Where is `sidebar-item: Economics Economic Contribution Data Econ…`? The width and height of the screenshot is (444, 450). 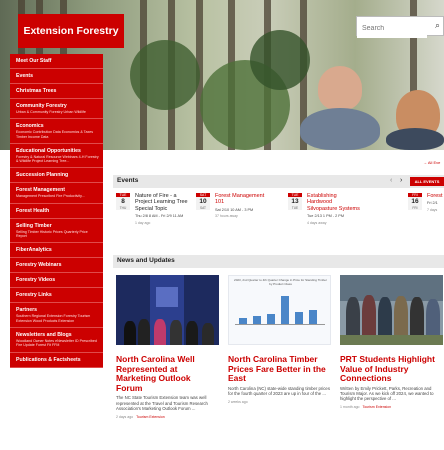 sidebar-item: Economics Economic Contribution Data Econ… is located at coordinates (56, 131).